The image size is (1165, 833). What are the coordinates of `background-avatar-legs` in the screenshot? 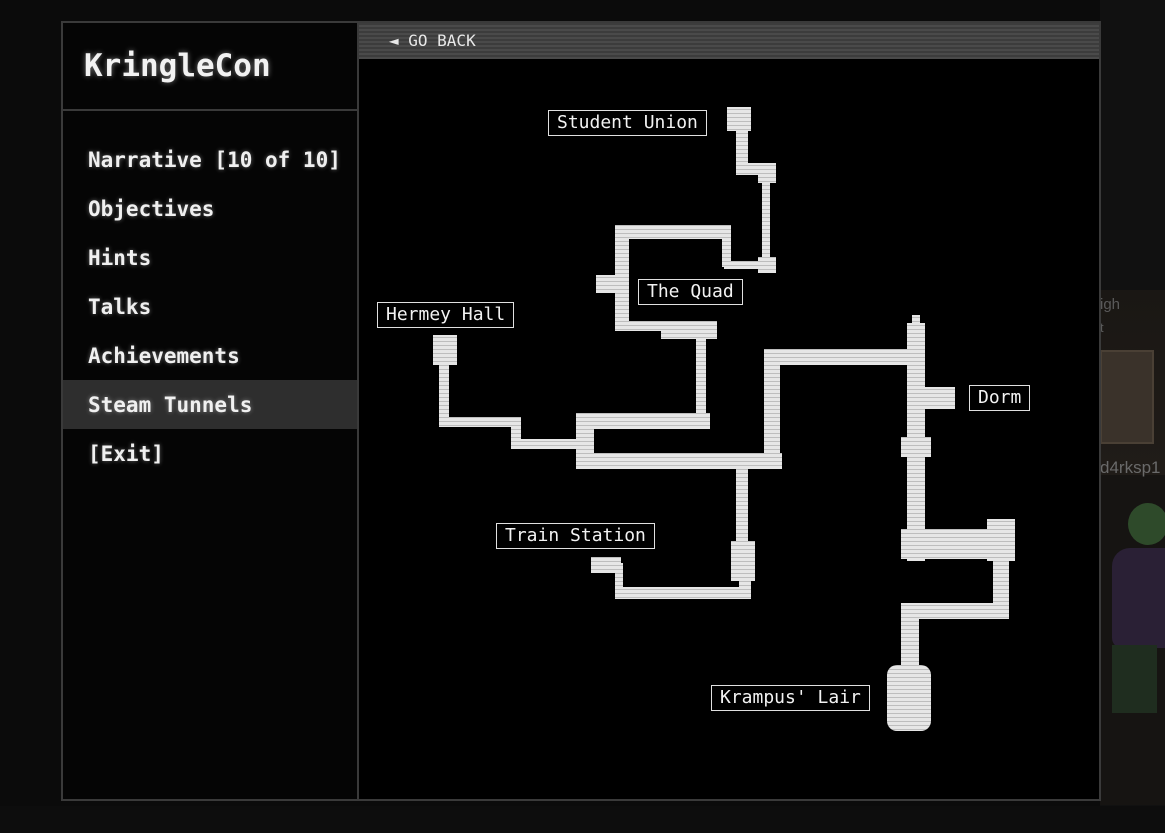 It's located at (1134, 679).